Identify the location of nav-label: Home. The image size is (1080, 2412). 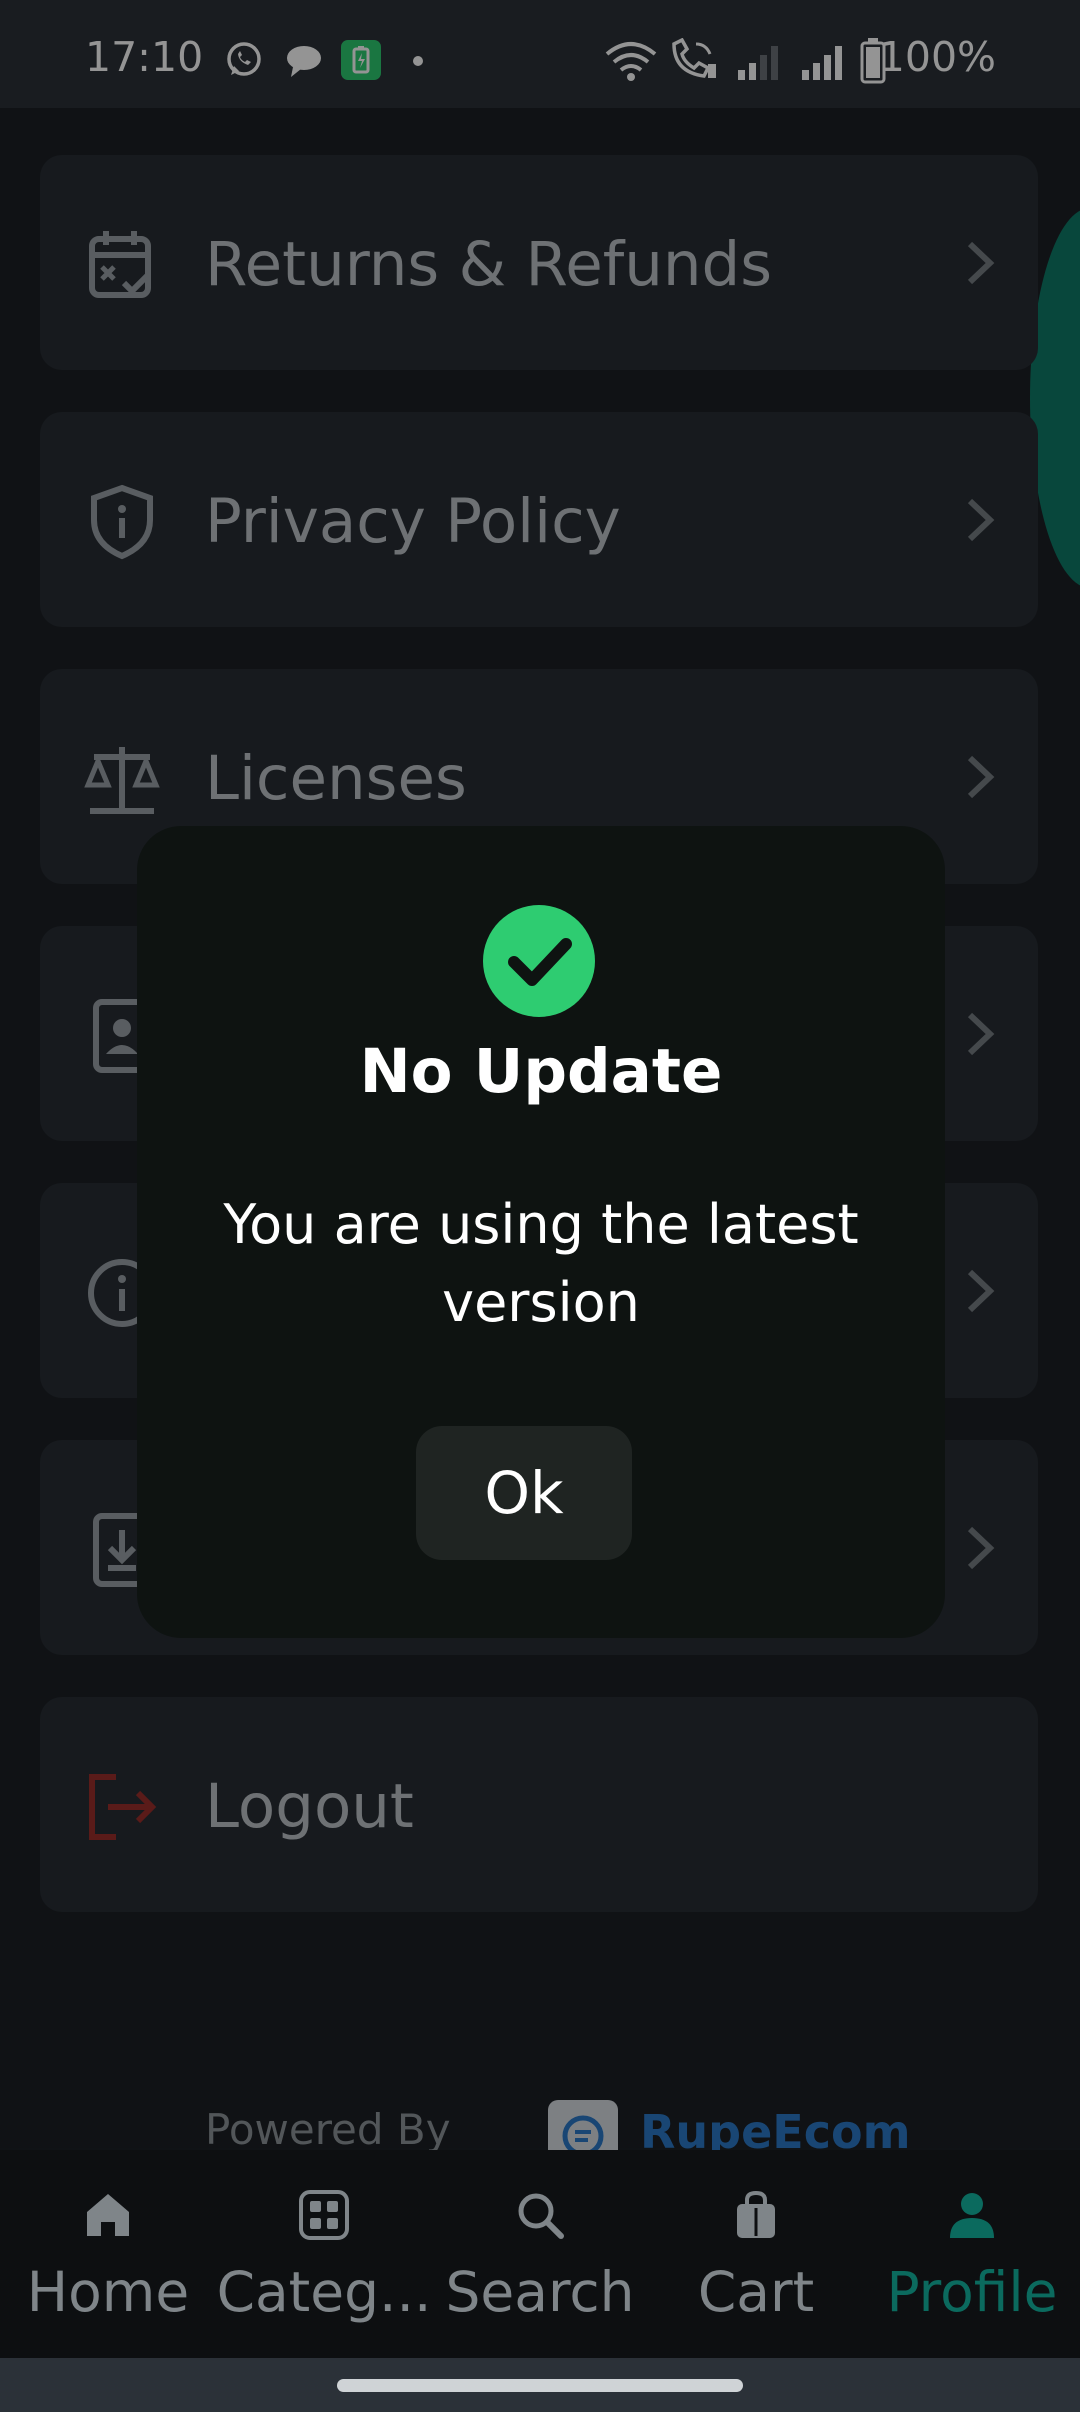
(108, 2292).